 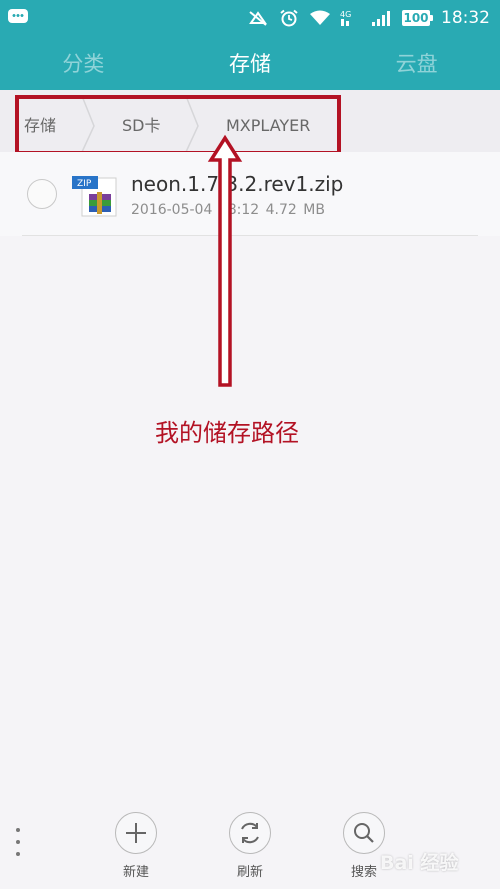 What do you see at coordinates (250, 235) in the screenshot?
I see `row-divider` at bounding box center [250, 235].